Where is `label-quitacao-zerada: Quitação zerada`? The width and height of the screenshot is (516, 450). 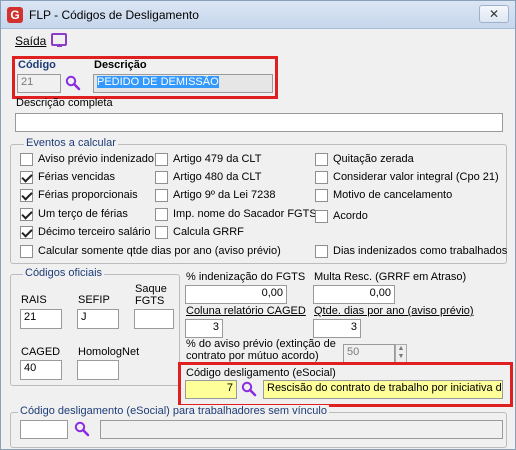
label-quitacao-zerada: Quitação zerada is located at coordinates (373, 159).